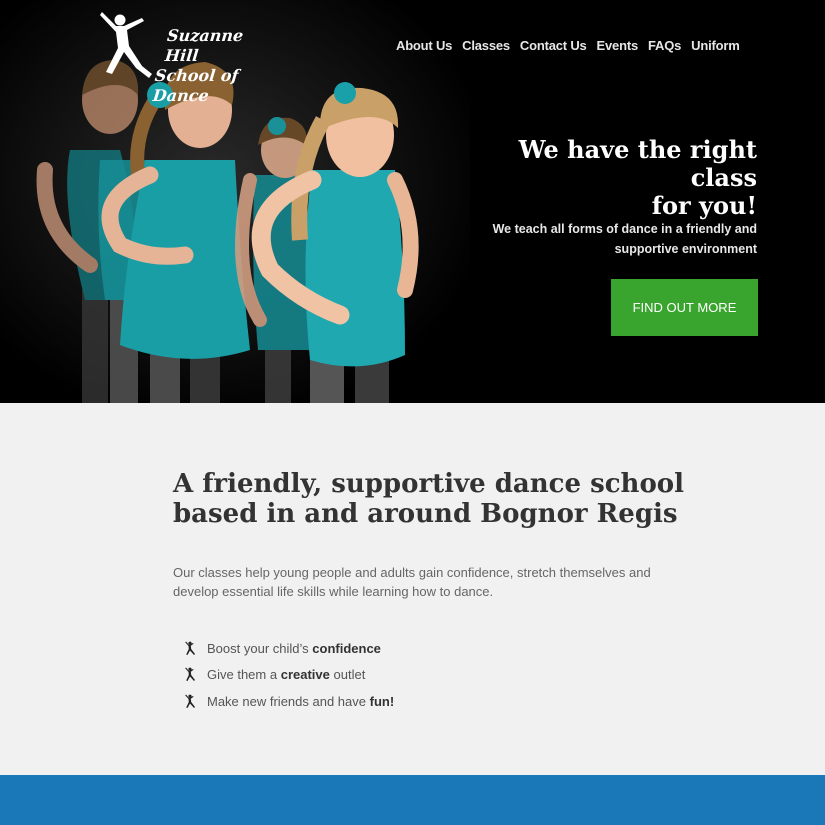  What do you see at coordinates (486, 45) in the screenshot?
I see `nav-classes: Classes` at bounding box center [486, 45].